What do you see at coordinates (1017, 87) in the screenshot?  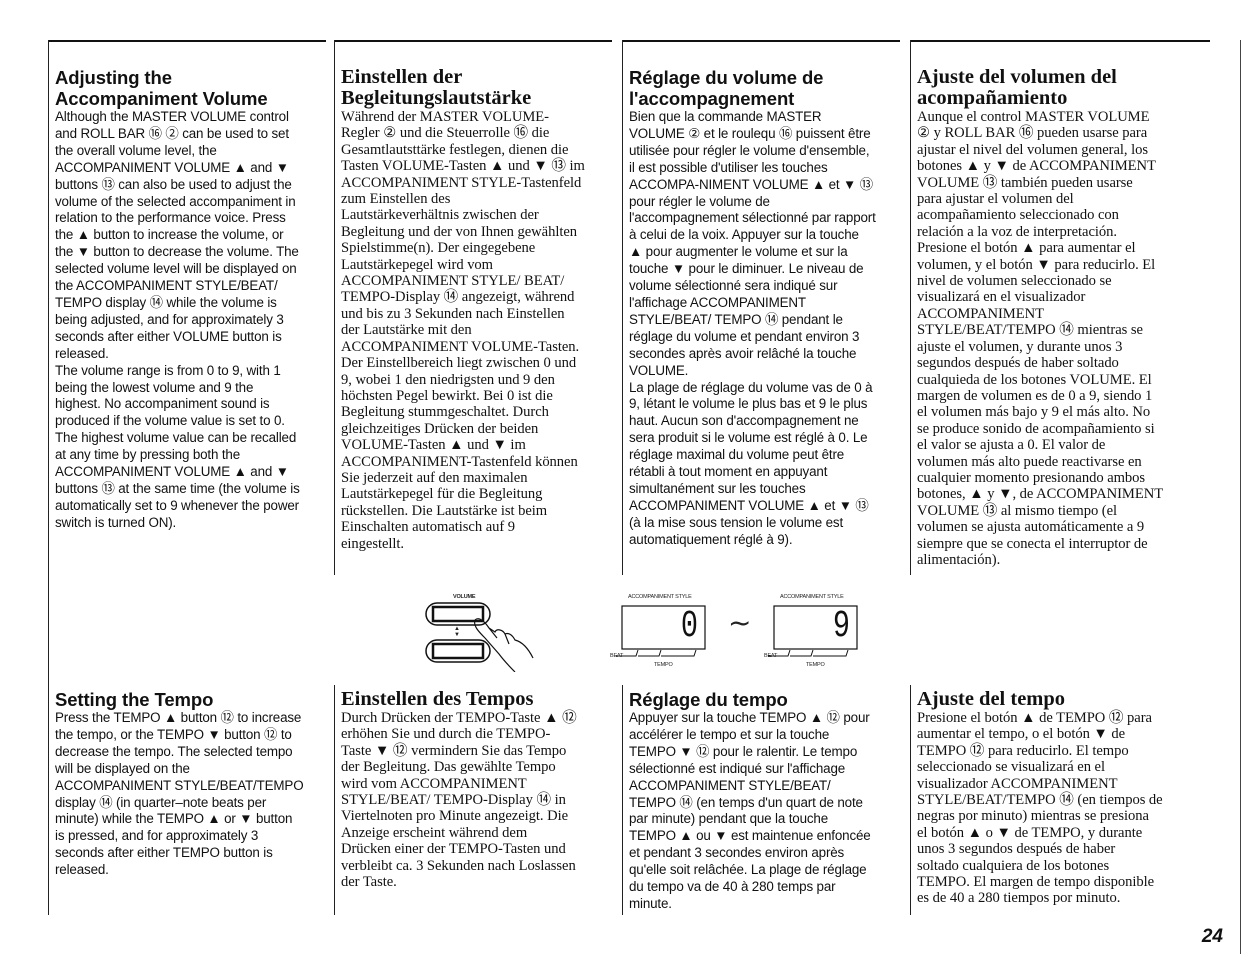 I see `section-title: Ajuste del volumen del acompañamiento` at bounding box center [1017, 87].